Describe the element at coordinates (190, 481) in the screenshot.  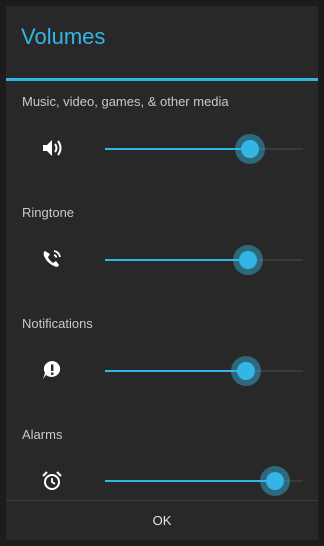
I see `alarms-slider-fill` at that location.